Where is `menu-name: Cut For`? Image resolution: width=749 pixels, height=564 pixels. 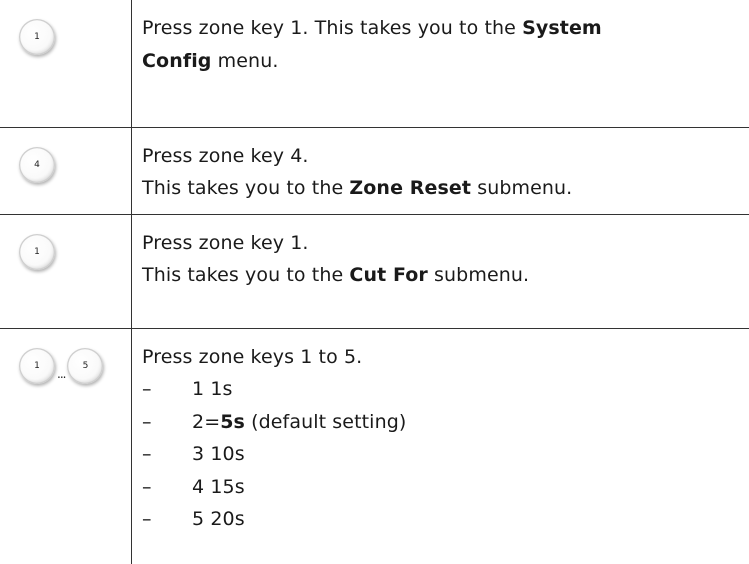
menu-name: Cut For is located at coordinates (388, 275).